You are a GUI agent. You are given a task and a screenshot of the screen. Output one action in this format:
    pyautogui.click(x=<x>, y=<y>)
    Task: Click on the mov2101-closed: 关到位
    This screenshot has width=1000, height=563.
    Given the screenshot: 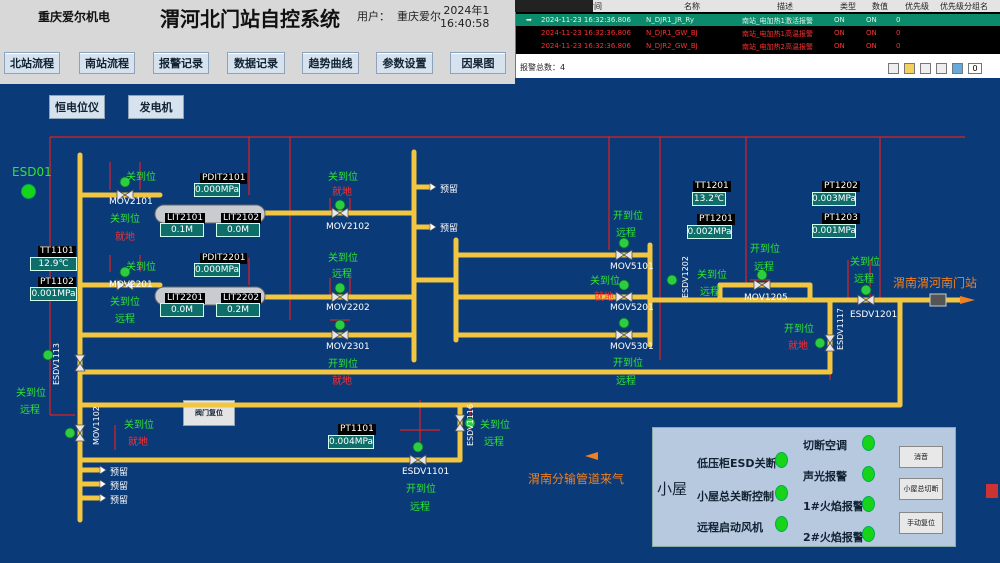 What is the action you would take?
    pyautogui.click(x=141, y=177)
    